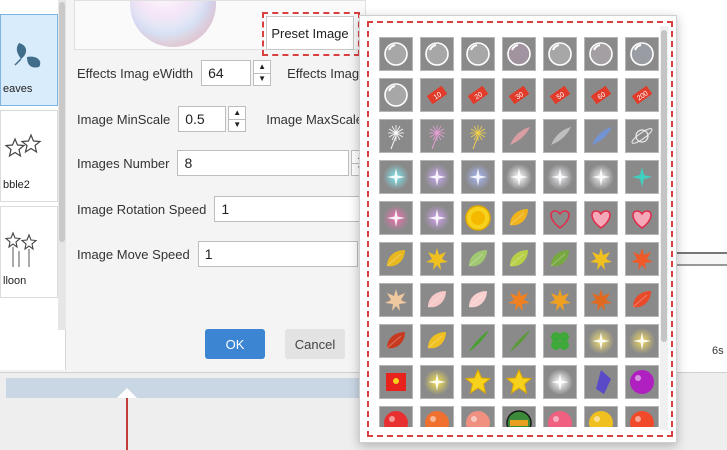 The image size is (727, 450). What do you see at coordinates (642, 416) in the screenshot?
I see `preset-tile-red-orb` at bounding box center [642, 416].